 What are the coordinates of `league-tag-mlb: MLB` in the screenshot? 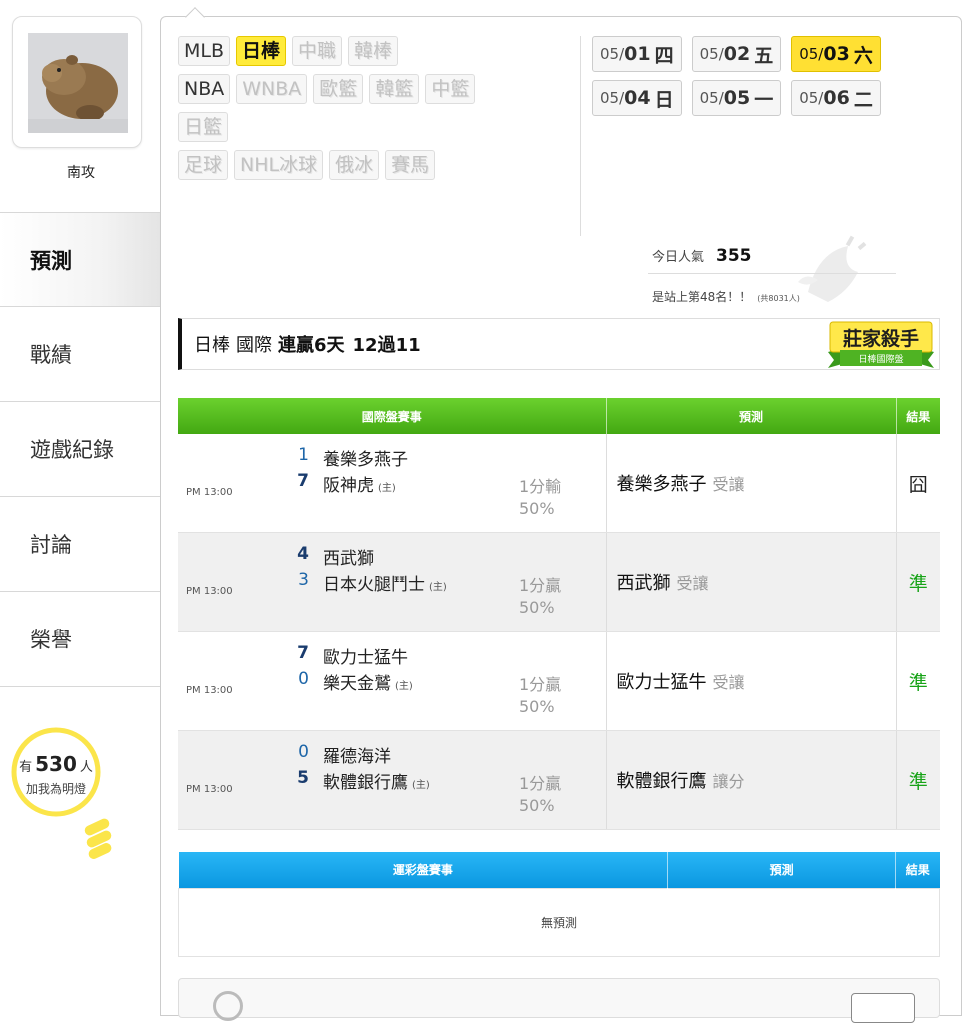 It's located at (204, 51).